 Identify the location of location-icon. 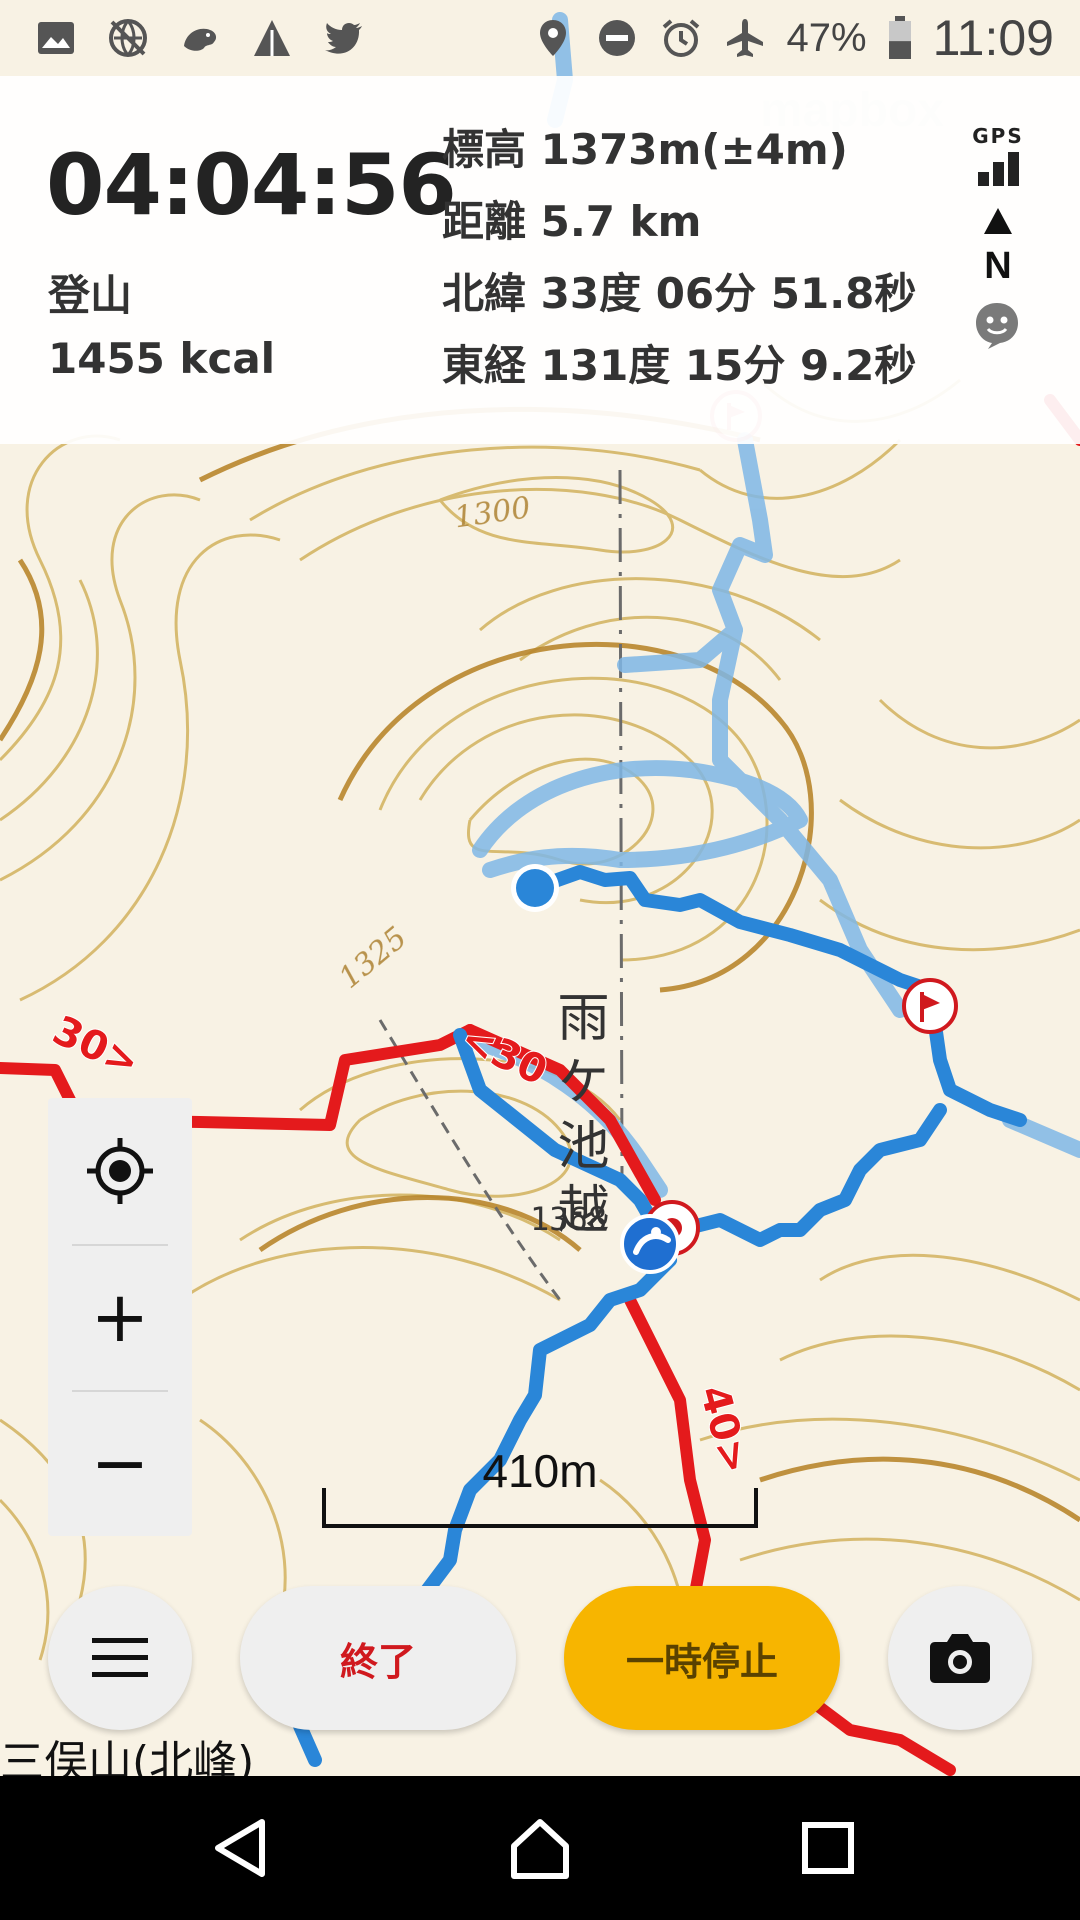
(552, 38).